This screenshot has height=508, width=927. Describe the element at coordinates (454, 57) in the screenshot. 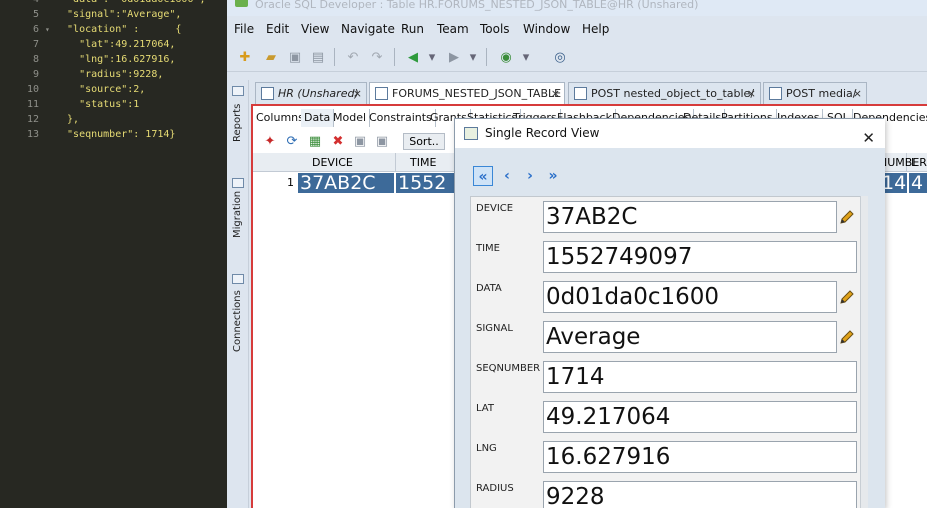

I see `forward-icon: ▶` at that location.